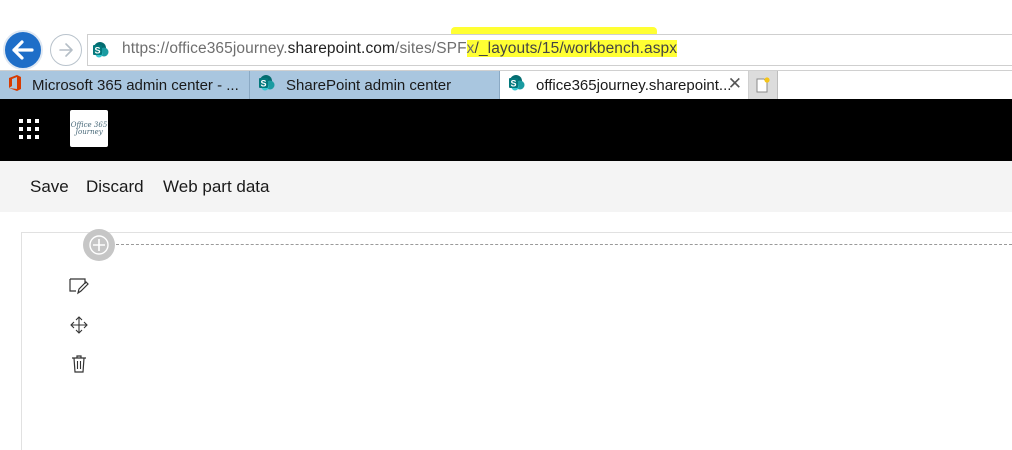 This screenshot has height=450, width=1012. I want to click on move-icon, so click(79, 325).